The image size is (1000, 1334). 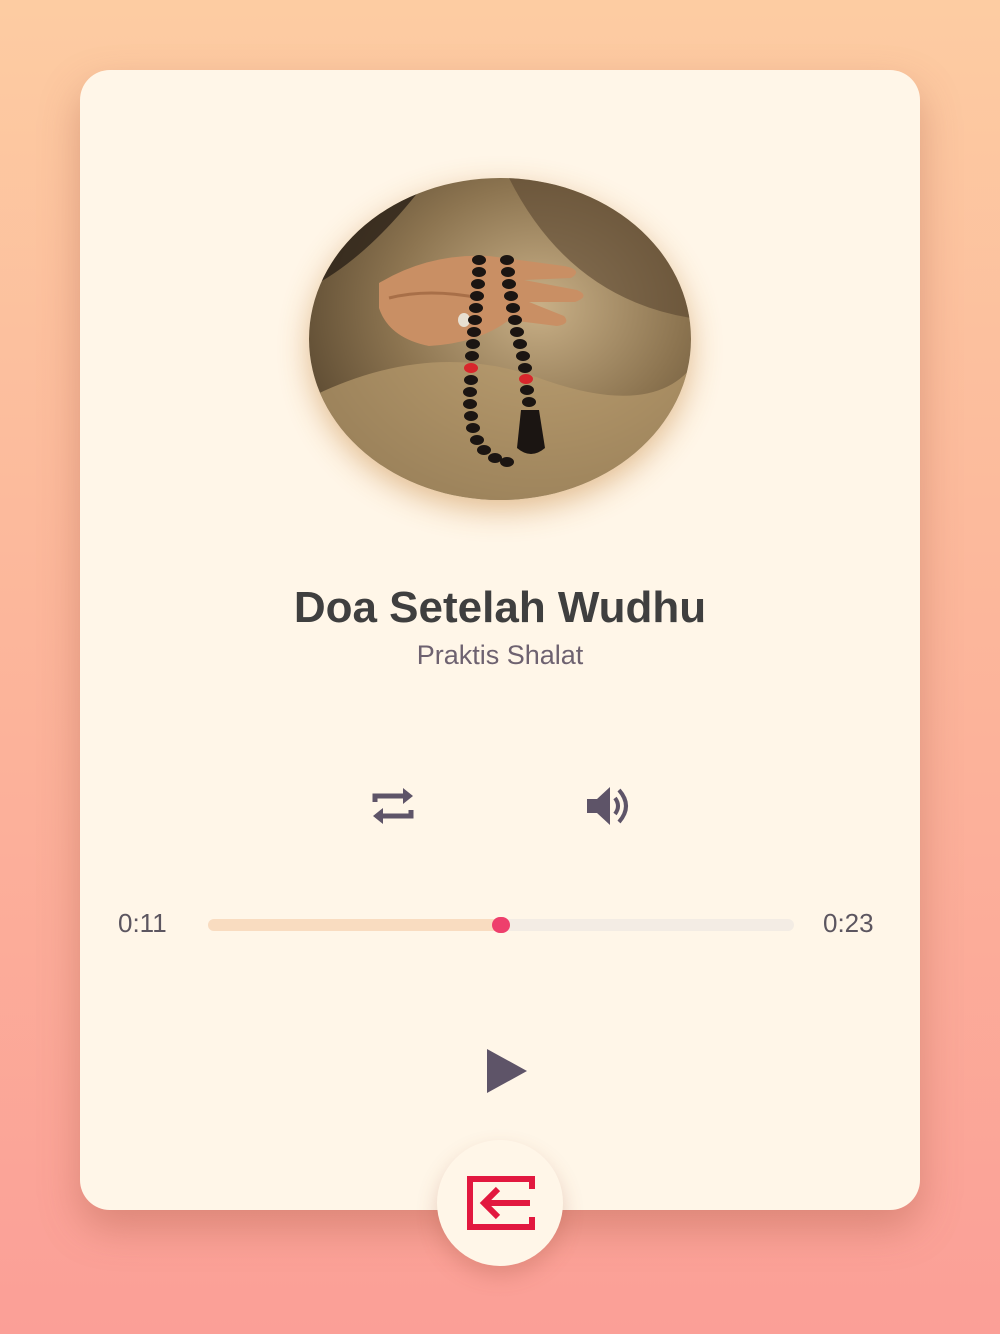 I want to click on progress-thumb, so click(x=501, y=925).